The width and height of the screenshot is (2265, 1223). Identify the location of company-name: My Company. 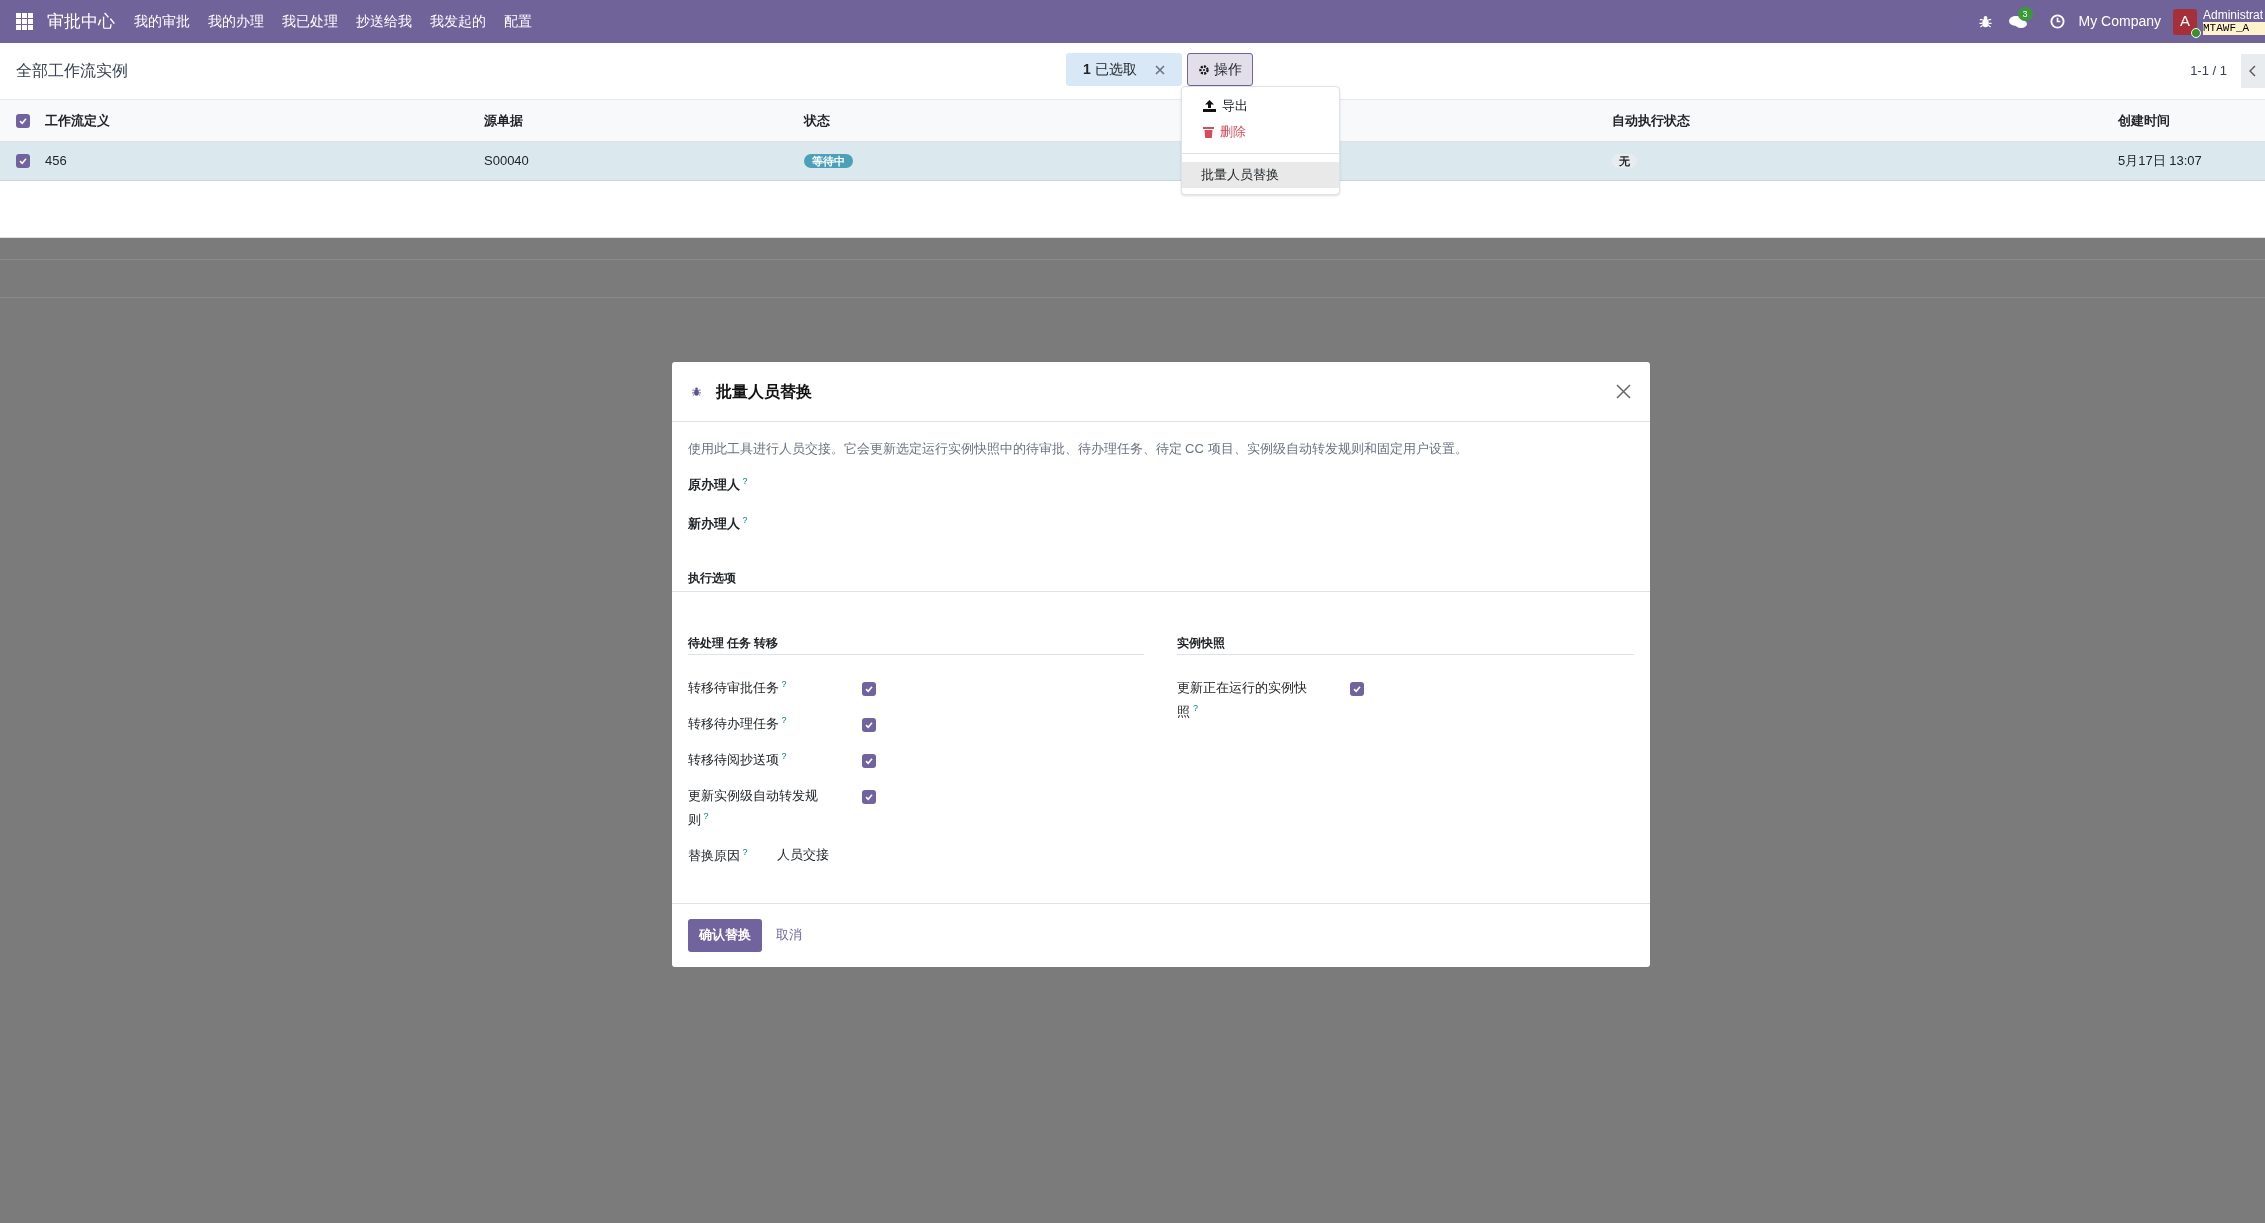
(2119, 21).